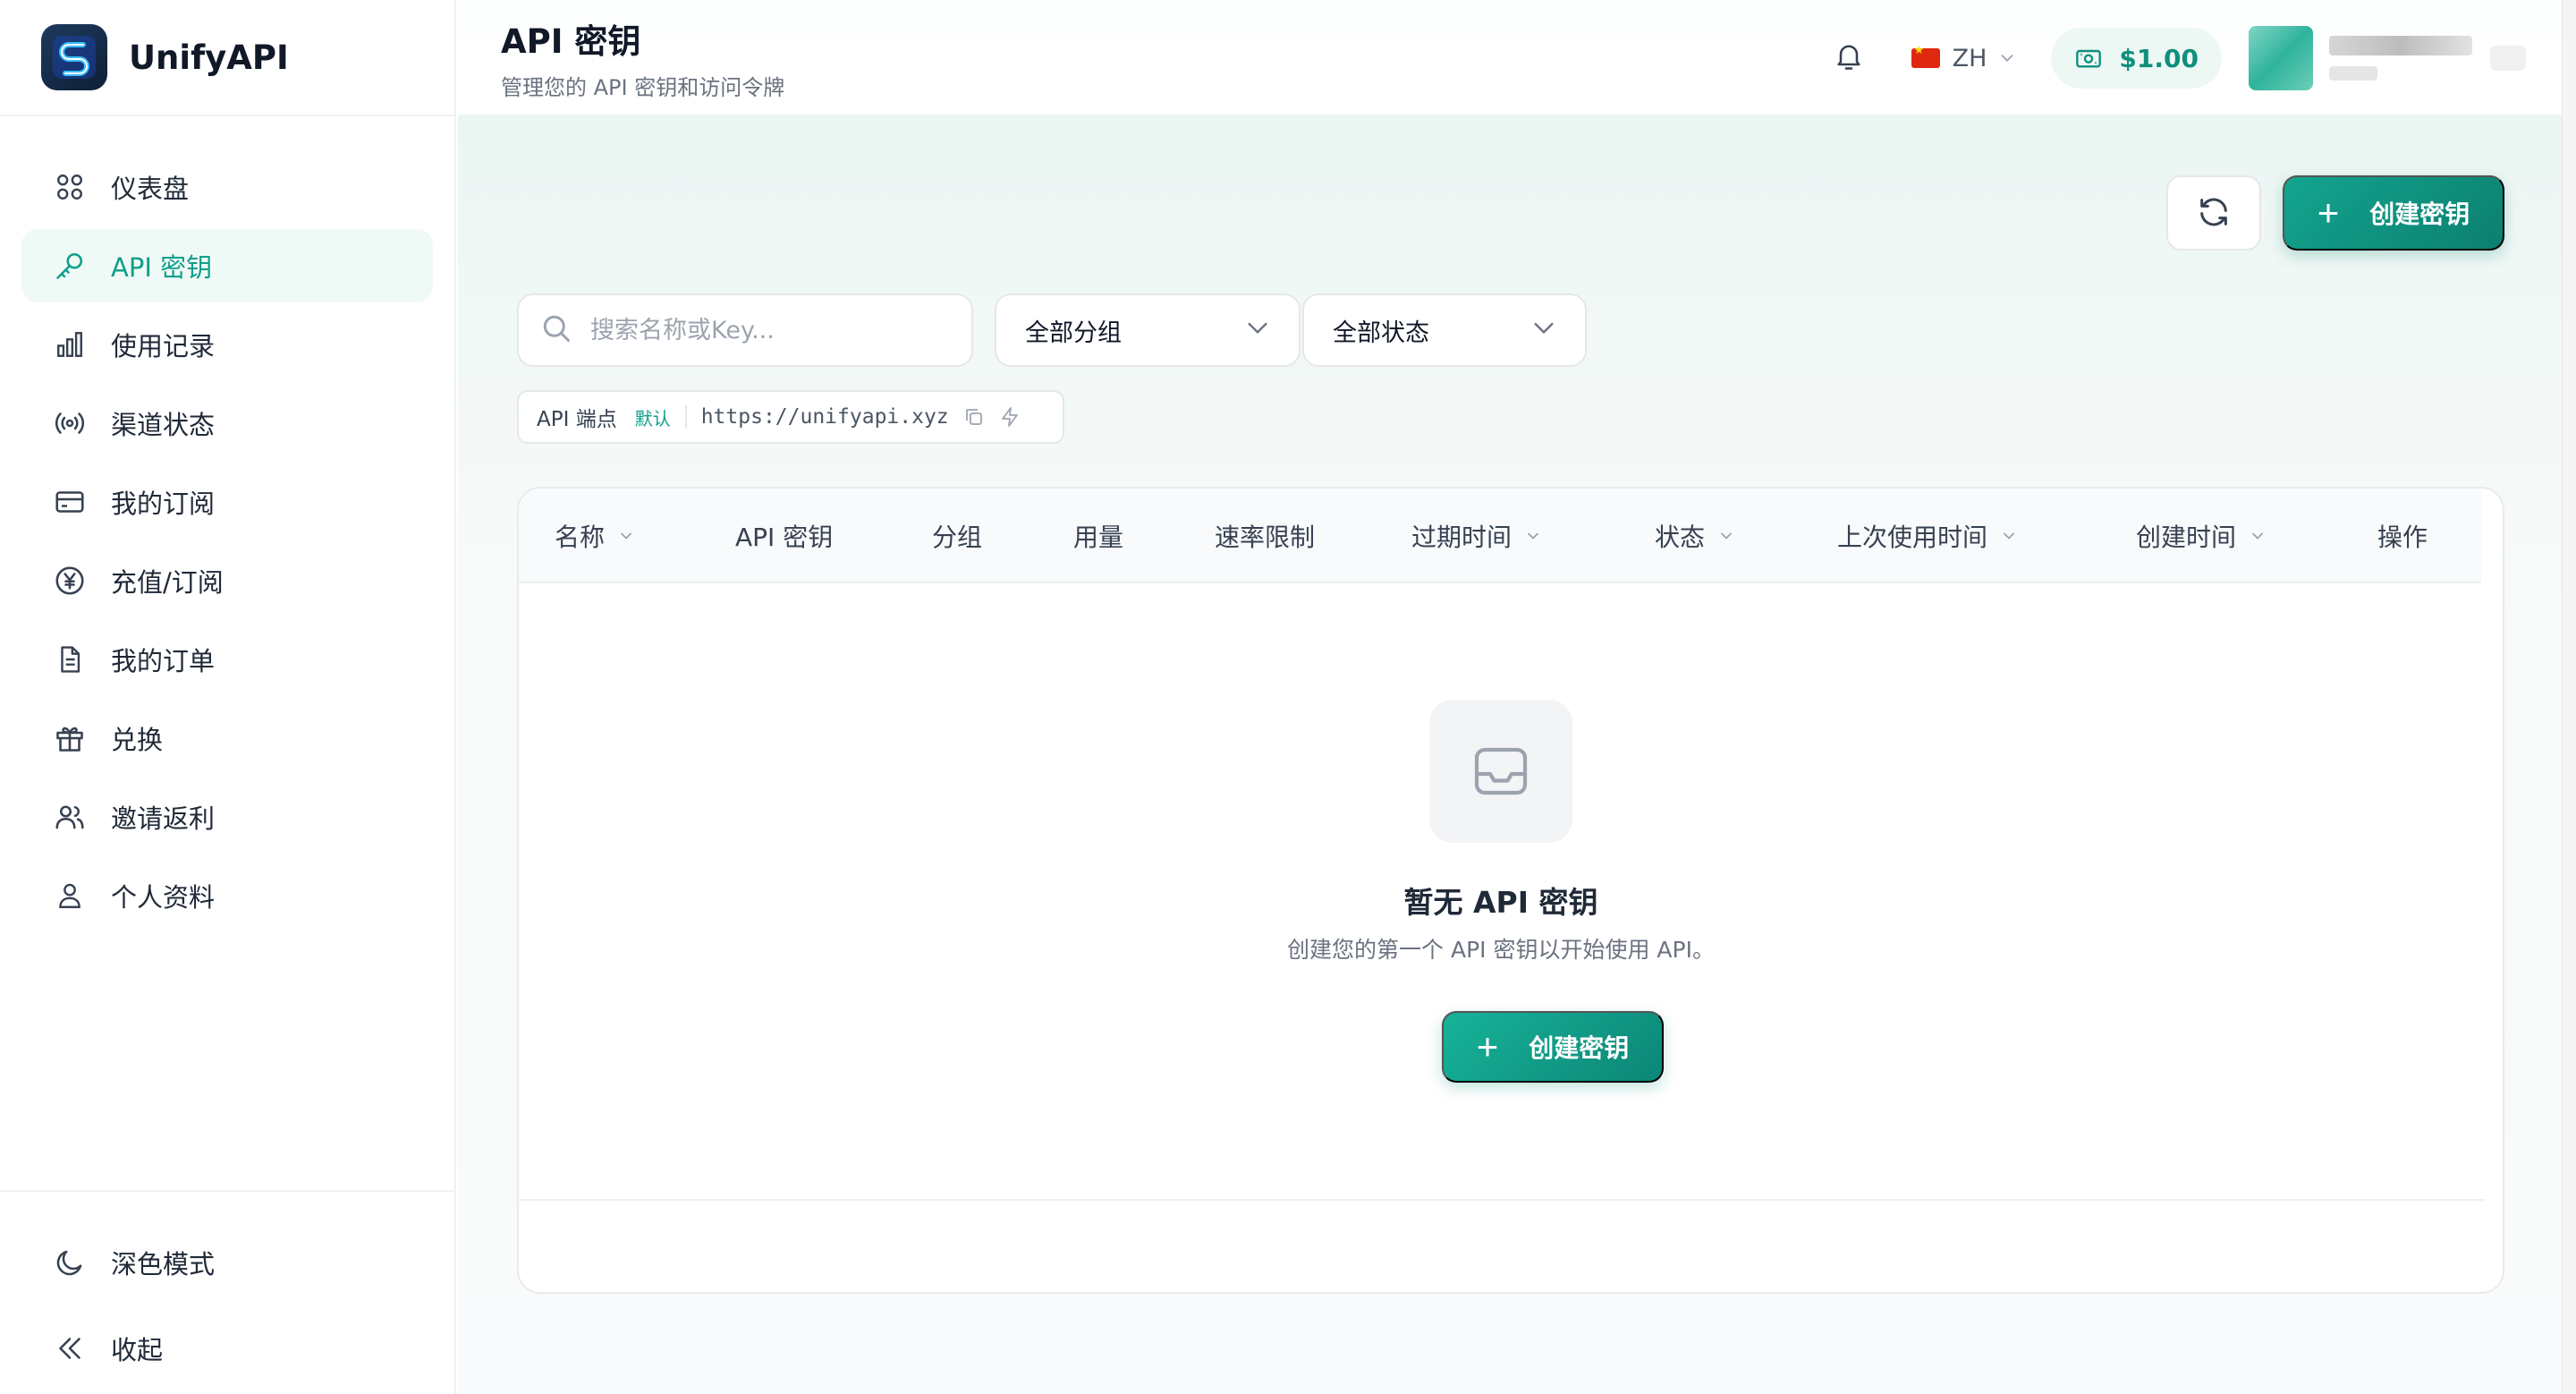  What do you see at coordinates (2186, 537) in the screenshot?
I see `column-label: 创建时间` at bounding box center [2186, 537].